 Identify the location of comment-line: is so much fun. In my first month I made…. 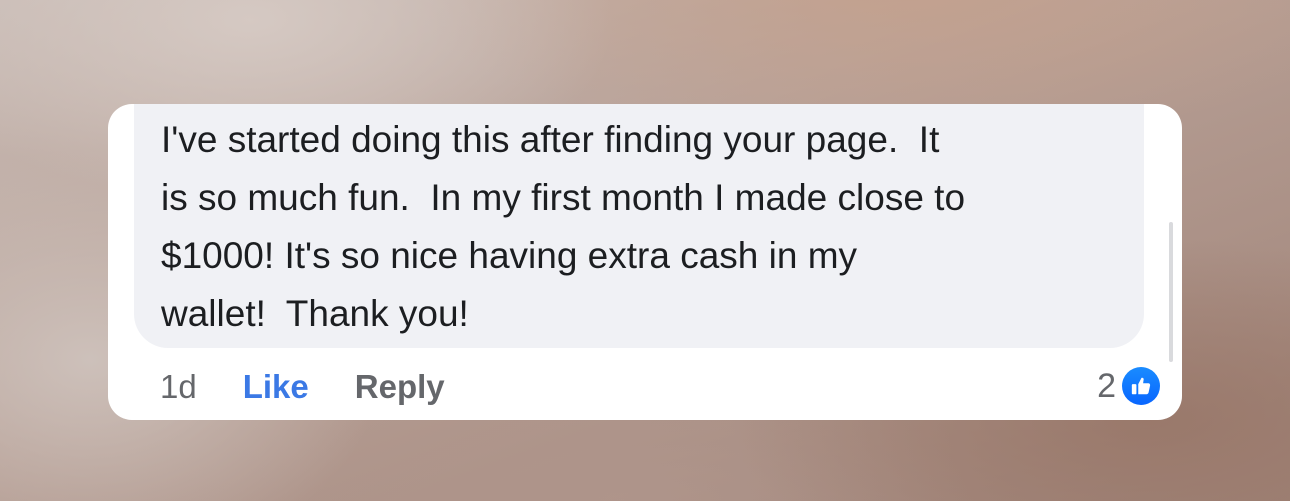
(563, 197).